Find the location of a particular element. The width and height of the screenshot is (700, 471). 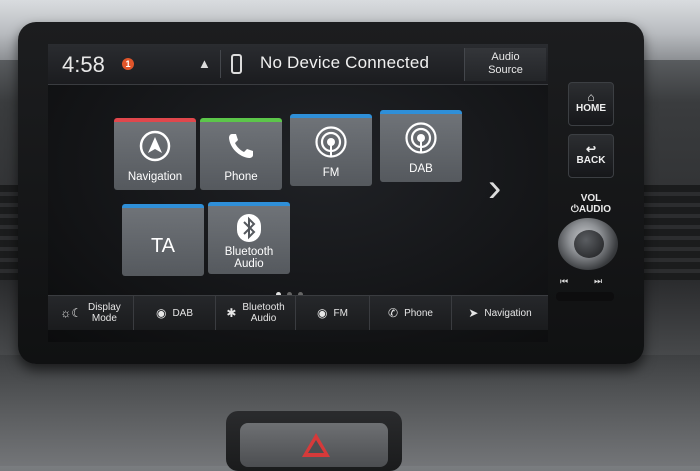

shortcut-navigation: ➤ Navigation is located at coordinates (500, 313).